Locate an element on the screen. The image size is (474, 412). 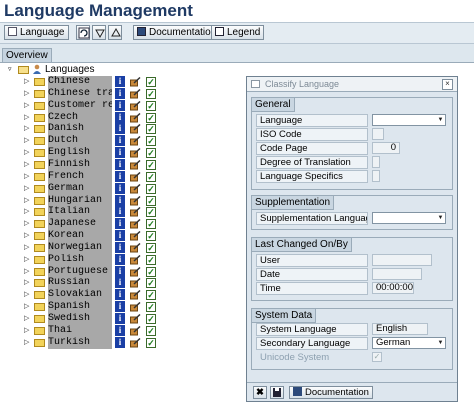
language-label: Chinese trad. is located at coordinates (80, 94).